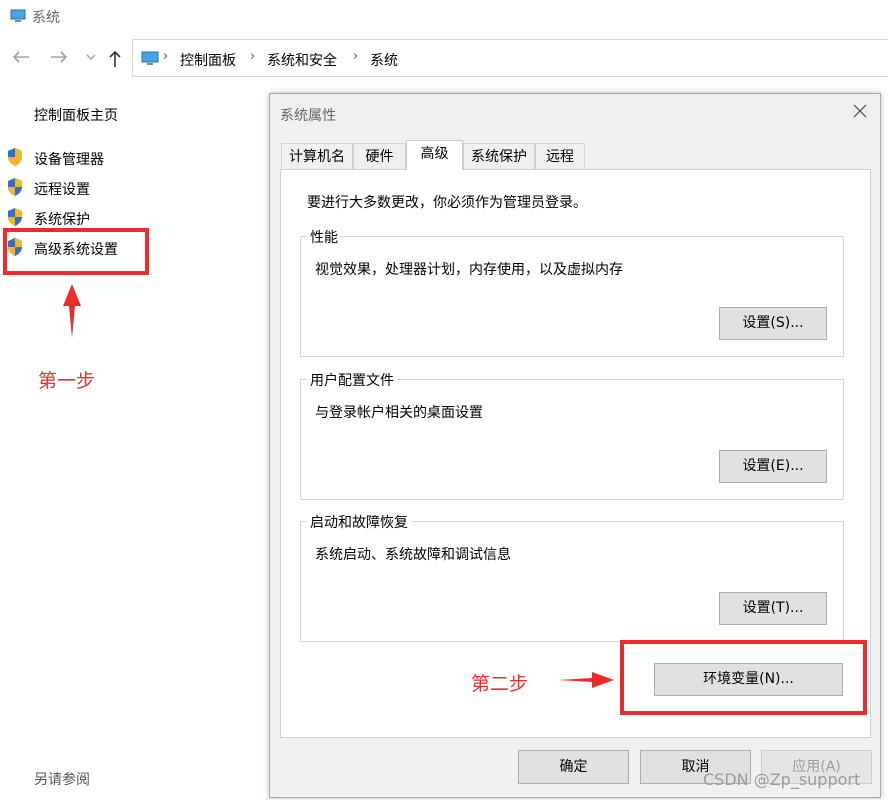 The image size is (888, 800). What do you see at coordinates (302, 60) in the screenshot?
I see `breadcrumb-system-security: 系统和安全` at bounding box center [302, 60].